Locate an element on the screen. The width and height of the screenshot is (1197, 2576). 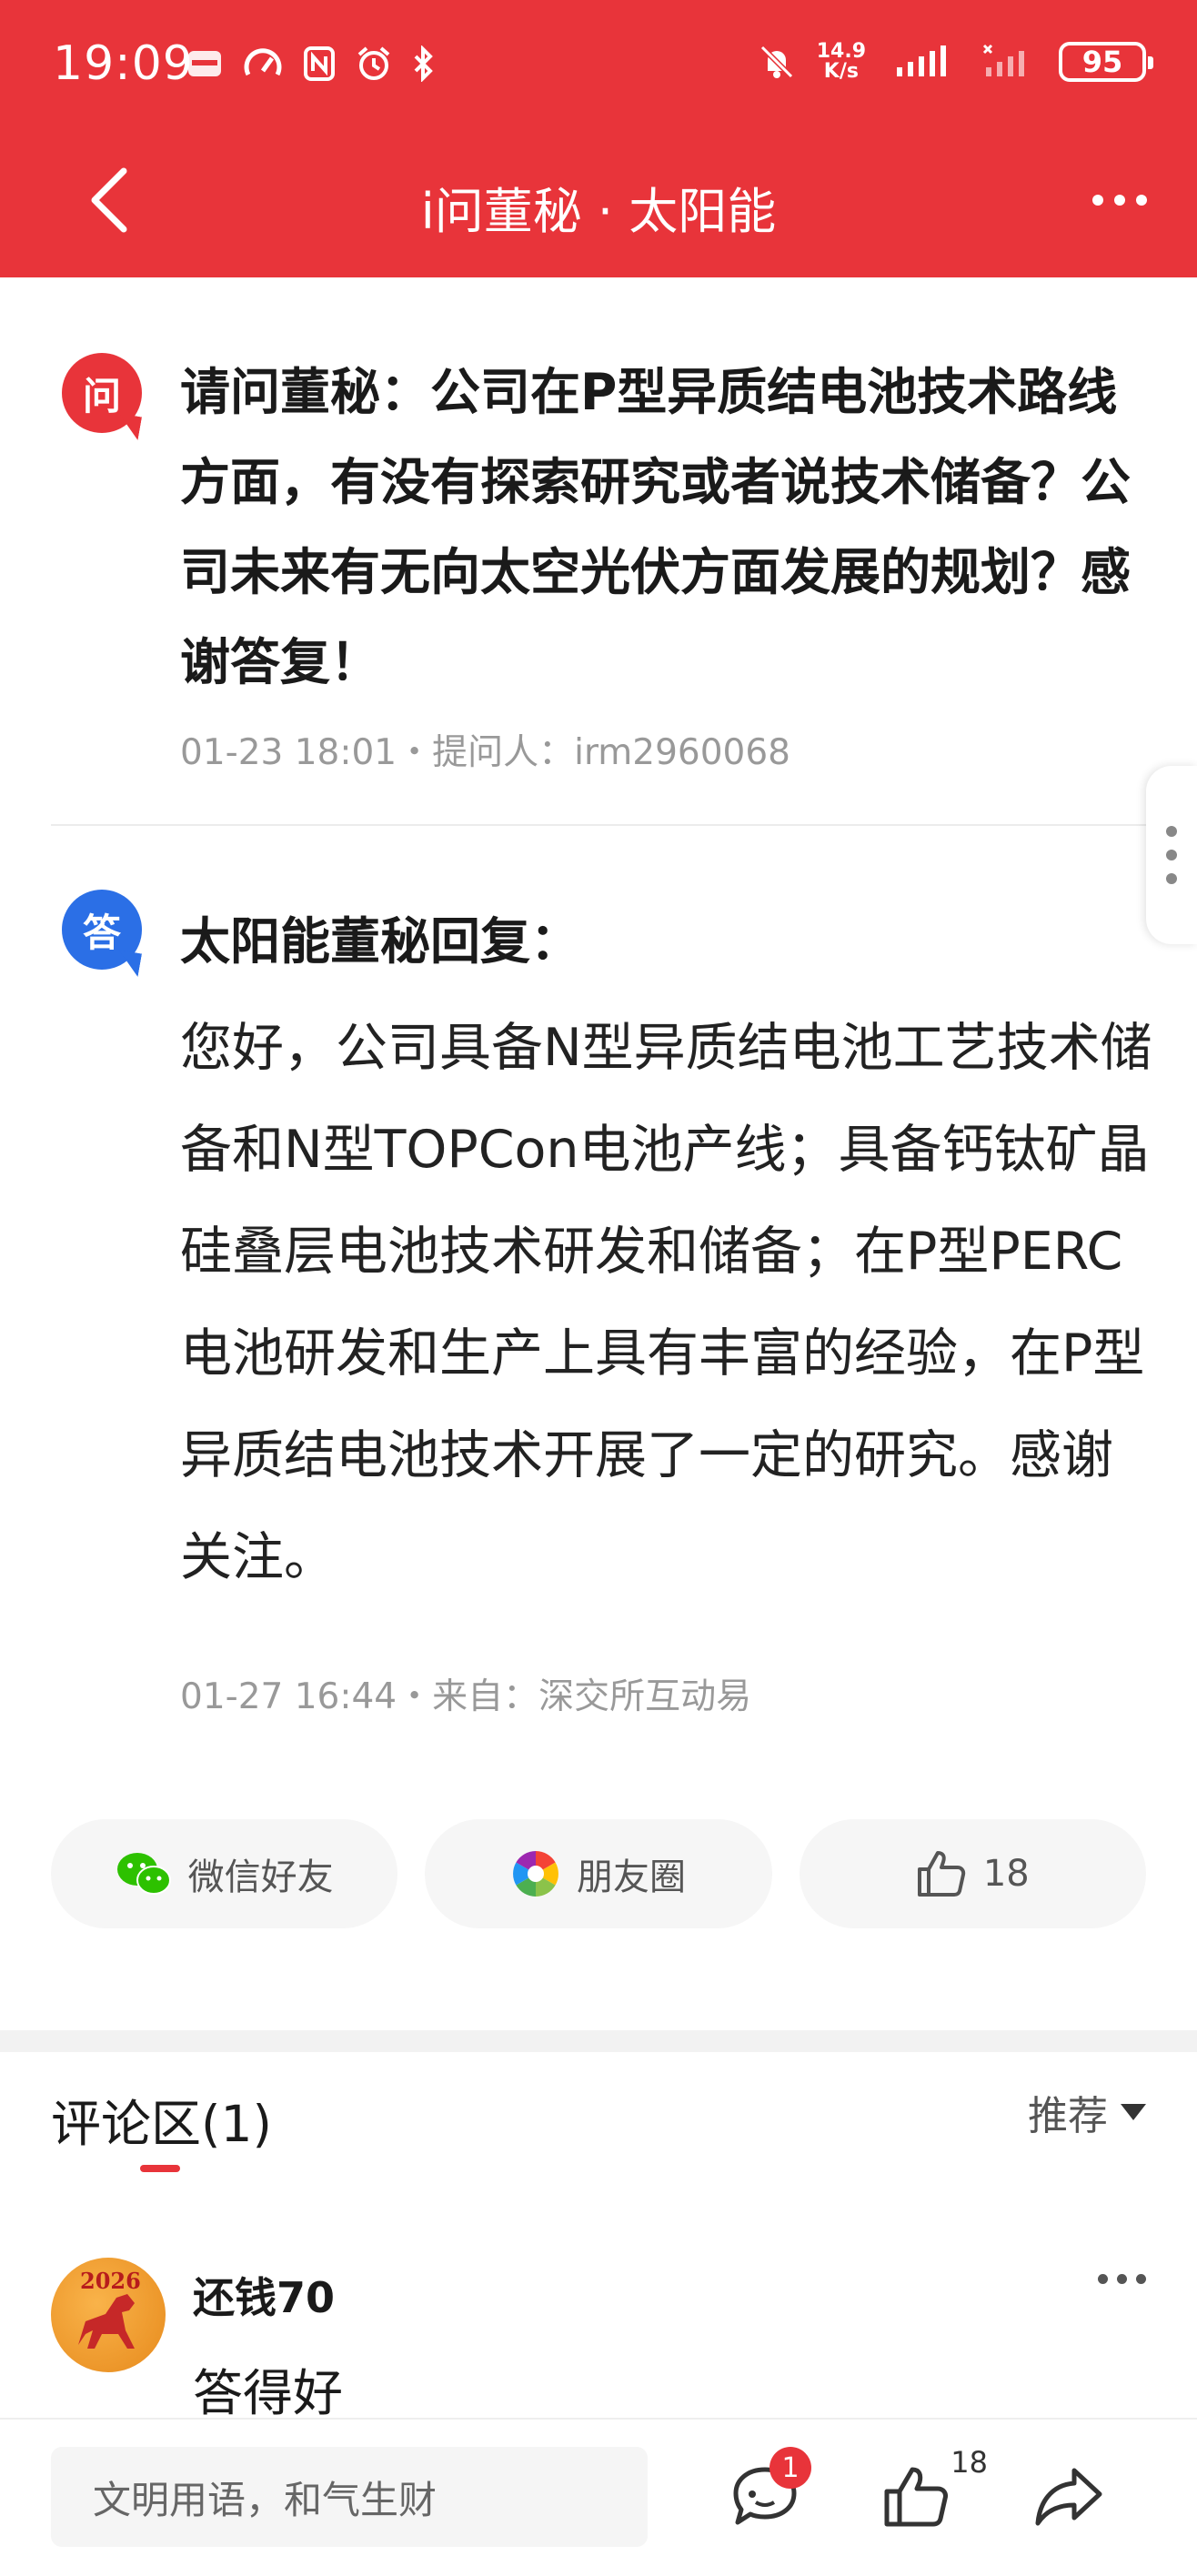
share-wechat-button: 微信好友 is located at coordinates (224, 1873).